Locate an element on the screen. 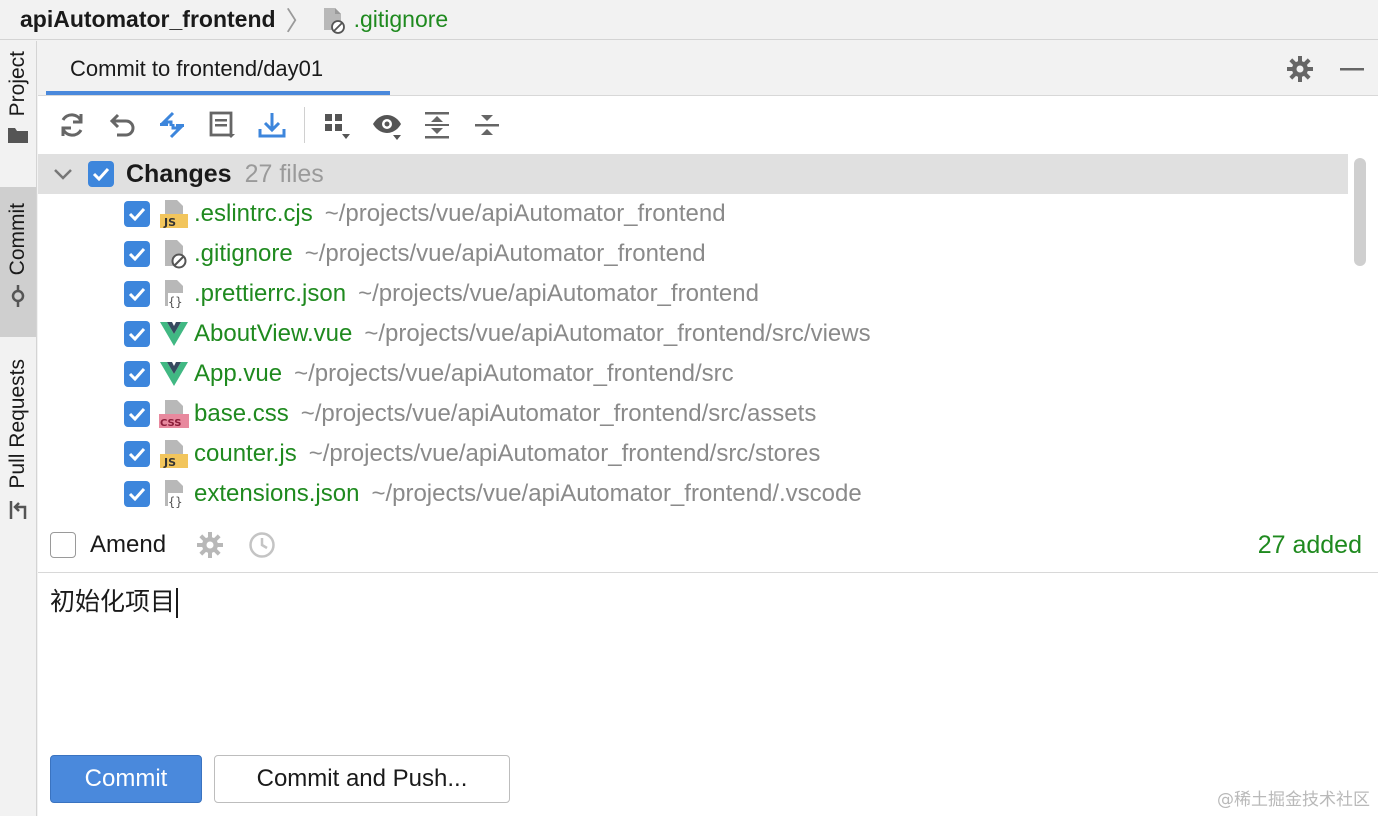  file-name: AboutView.vue is located at coordinates (273, 333).